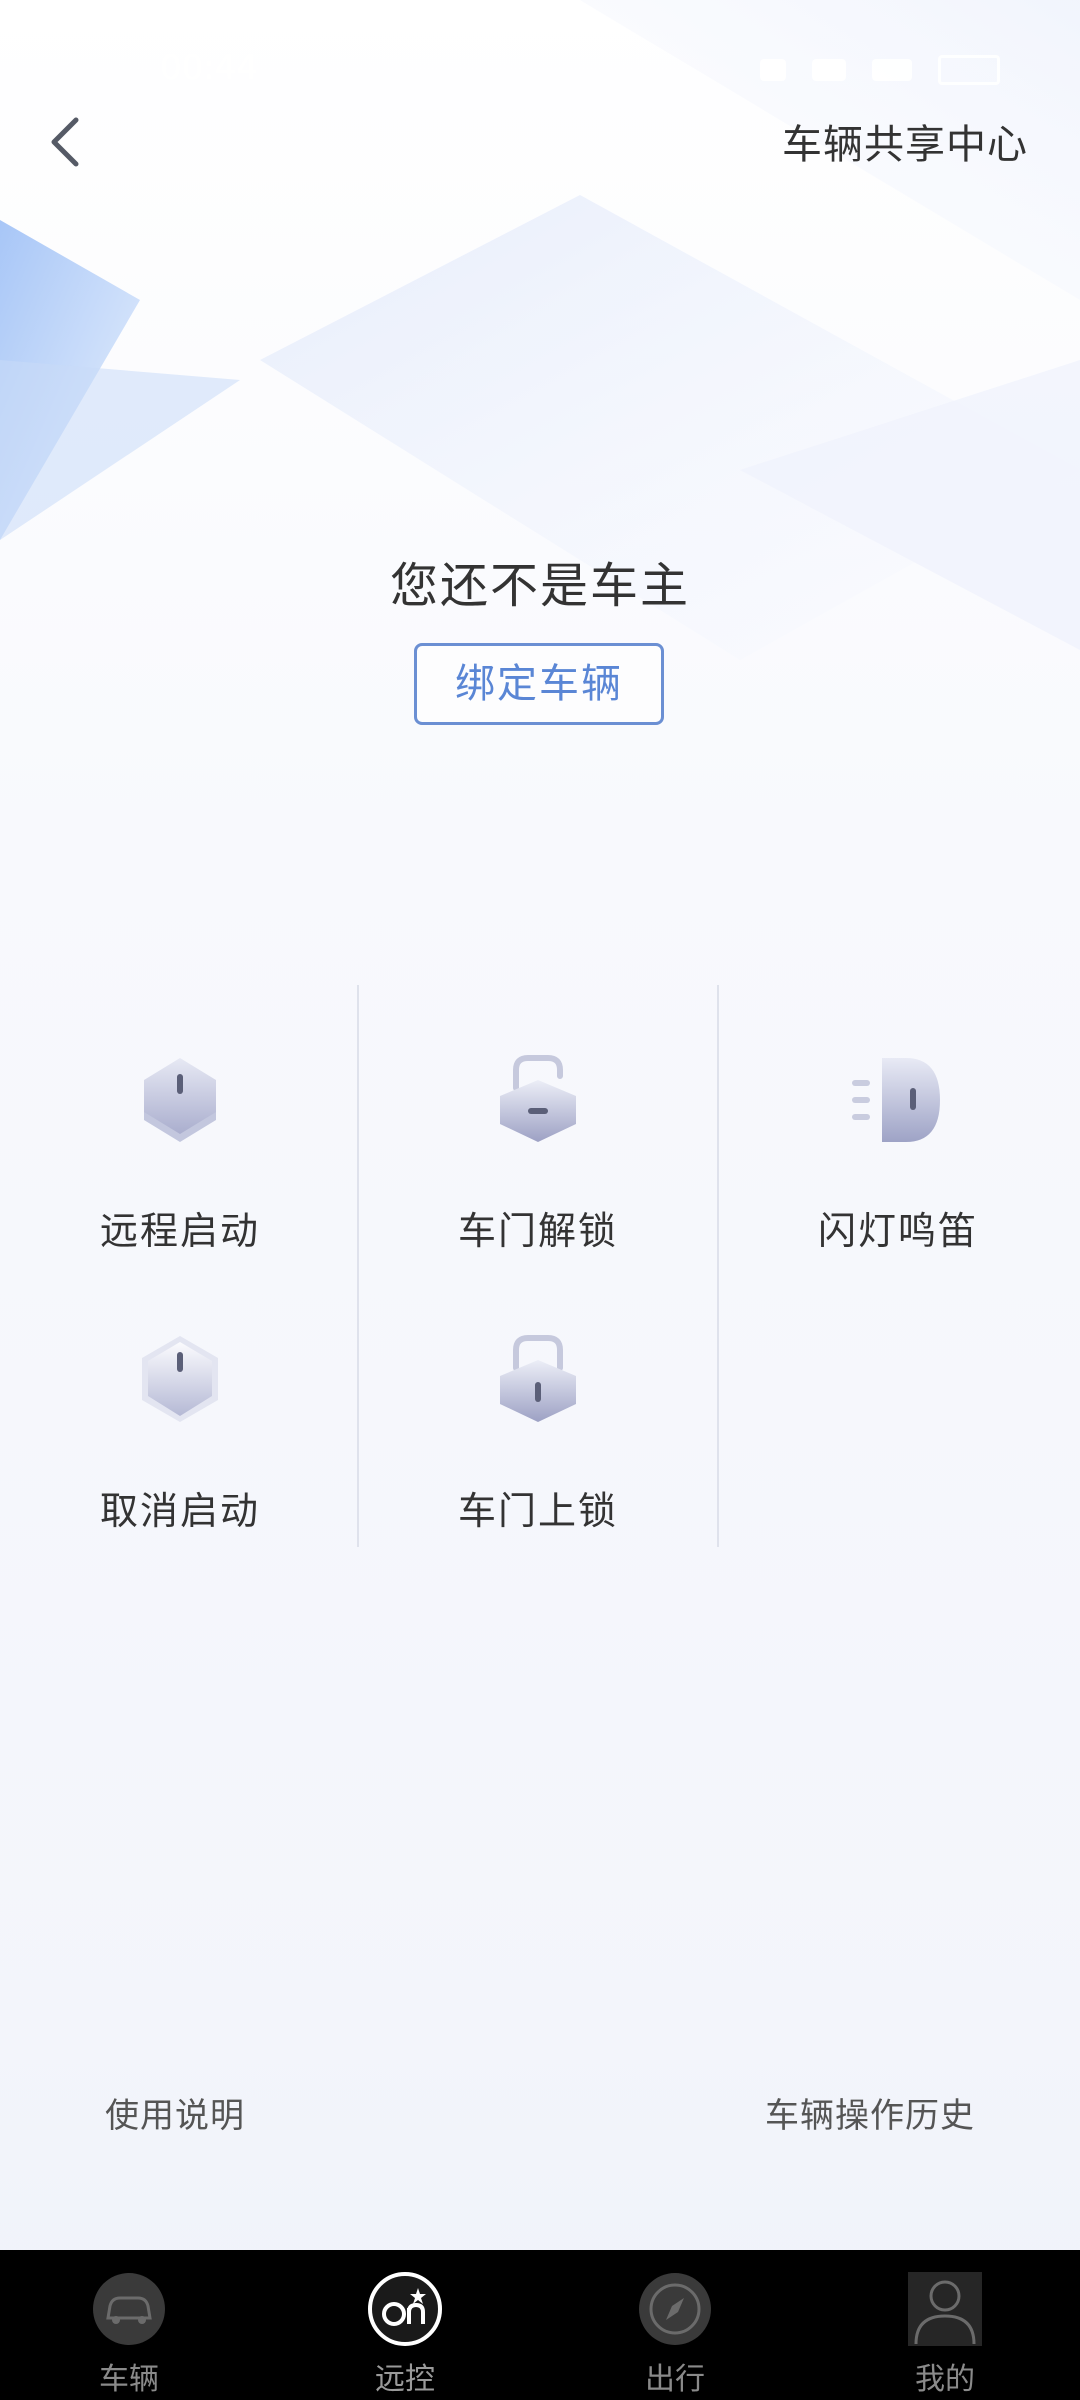 This screenshot has width=1080, height=2400. I want to click on notification-icon, so click(773, 70).